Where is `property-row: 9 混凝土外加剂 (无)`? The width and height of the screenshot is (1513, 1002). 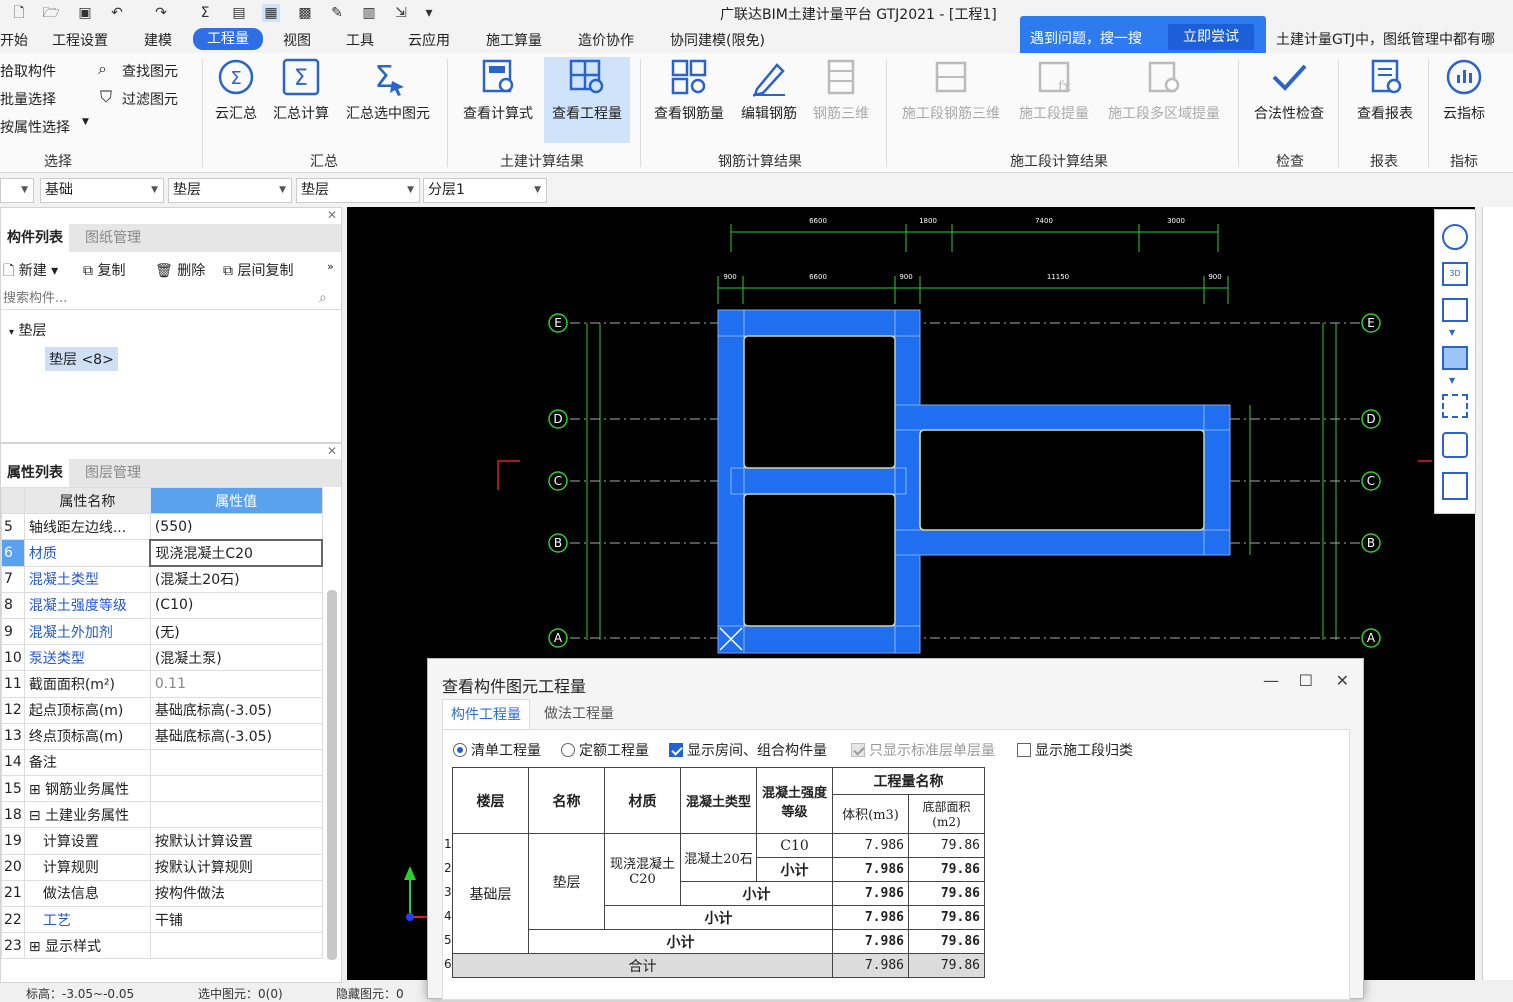 property-row: 9 混凝土外加剂 (无) is located at coordinates (162, 631).